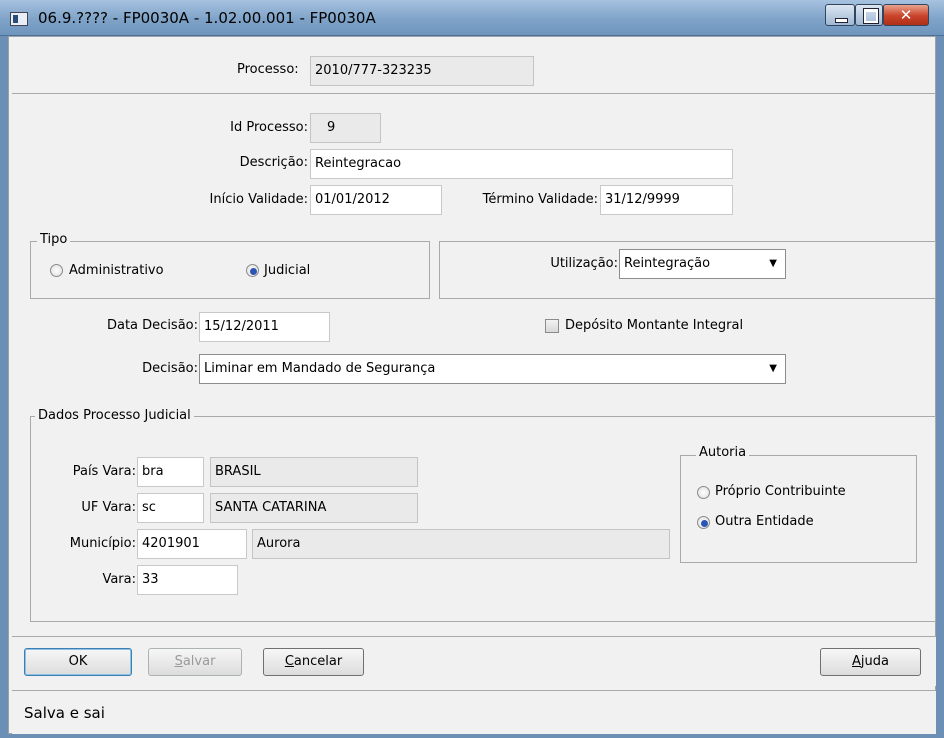  What do you see at coordinates (666, 200) in the screenshot?
I see `termino-validade-input: 31/12/9999` at bounding box center [666, 200].